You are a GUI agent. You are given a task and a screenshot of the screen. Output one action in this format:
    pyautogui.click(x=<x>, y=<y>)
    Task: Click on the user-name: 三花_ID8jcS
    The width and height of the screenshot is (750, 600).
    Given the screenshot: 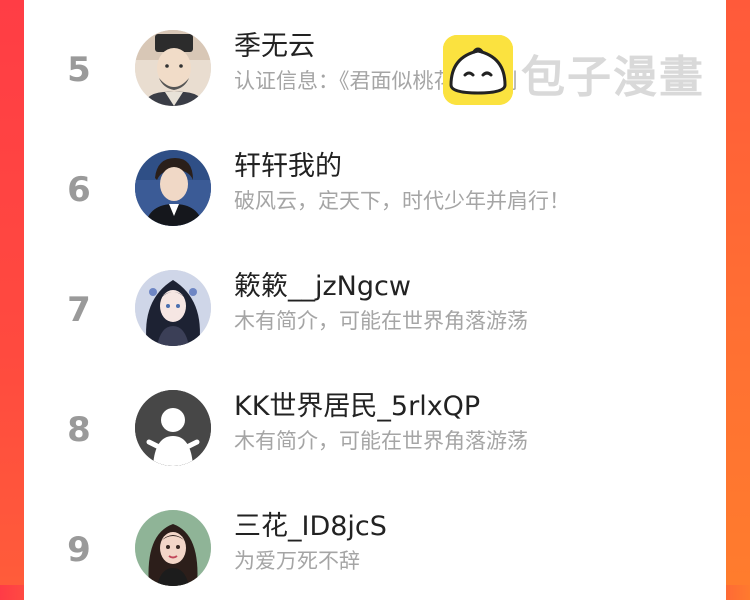 What is the action you would take?
    pyautogui.click(x=310, y=527)
    